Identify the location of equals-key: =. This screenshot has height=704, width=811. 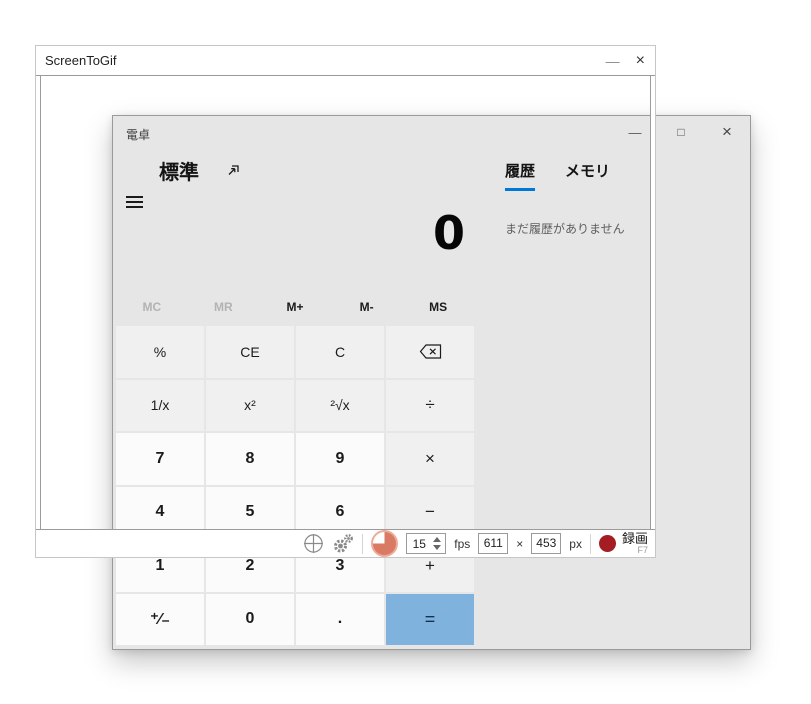
(430, 619).